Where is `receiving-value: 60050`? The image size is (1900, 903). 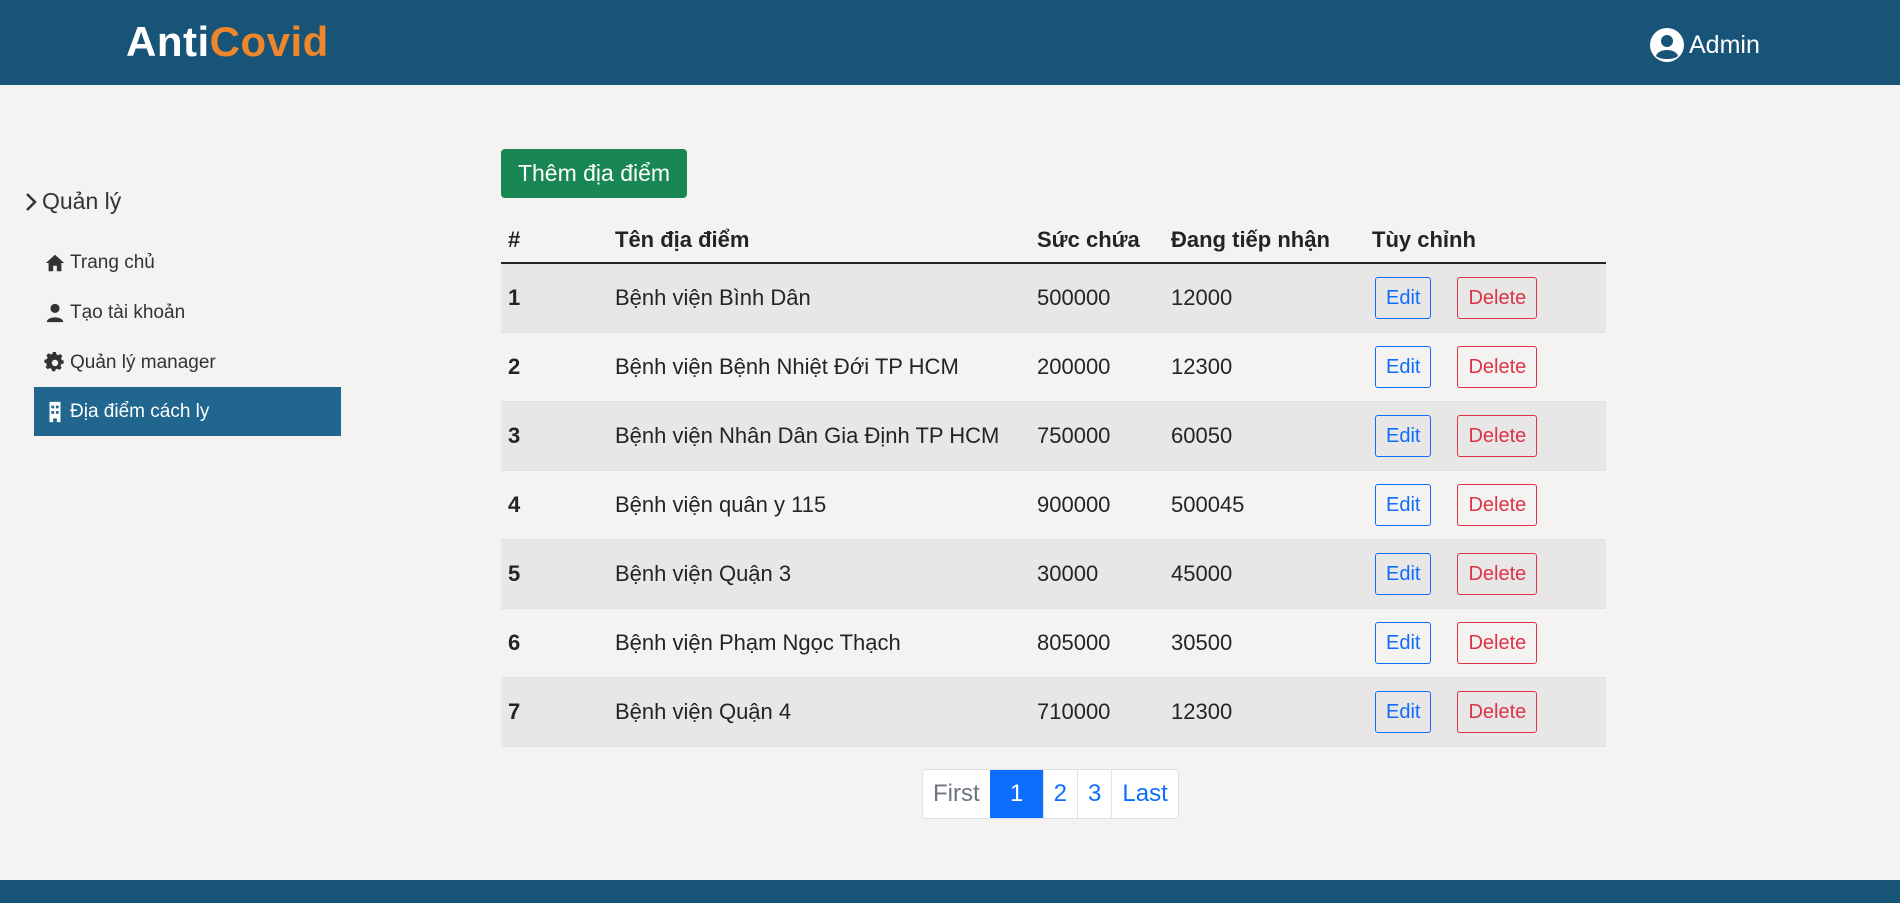
receiving-value: 60050 is located at coordinates (1264, 436).